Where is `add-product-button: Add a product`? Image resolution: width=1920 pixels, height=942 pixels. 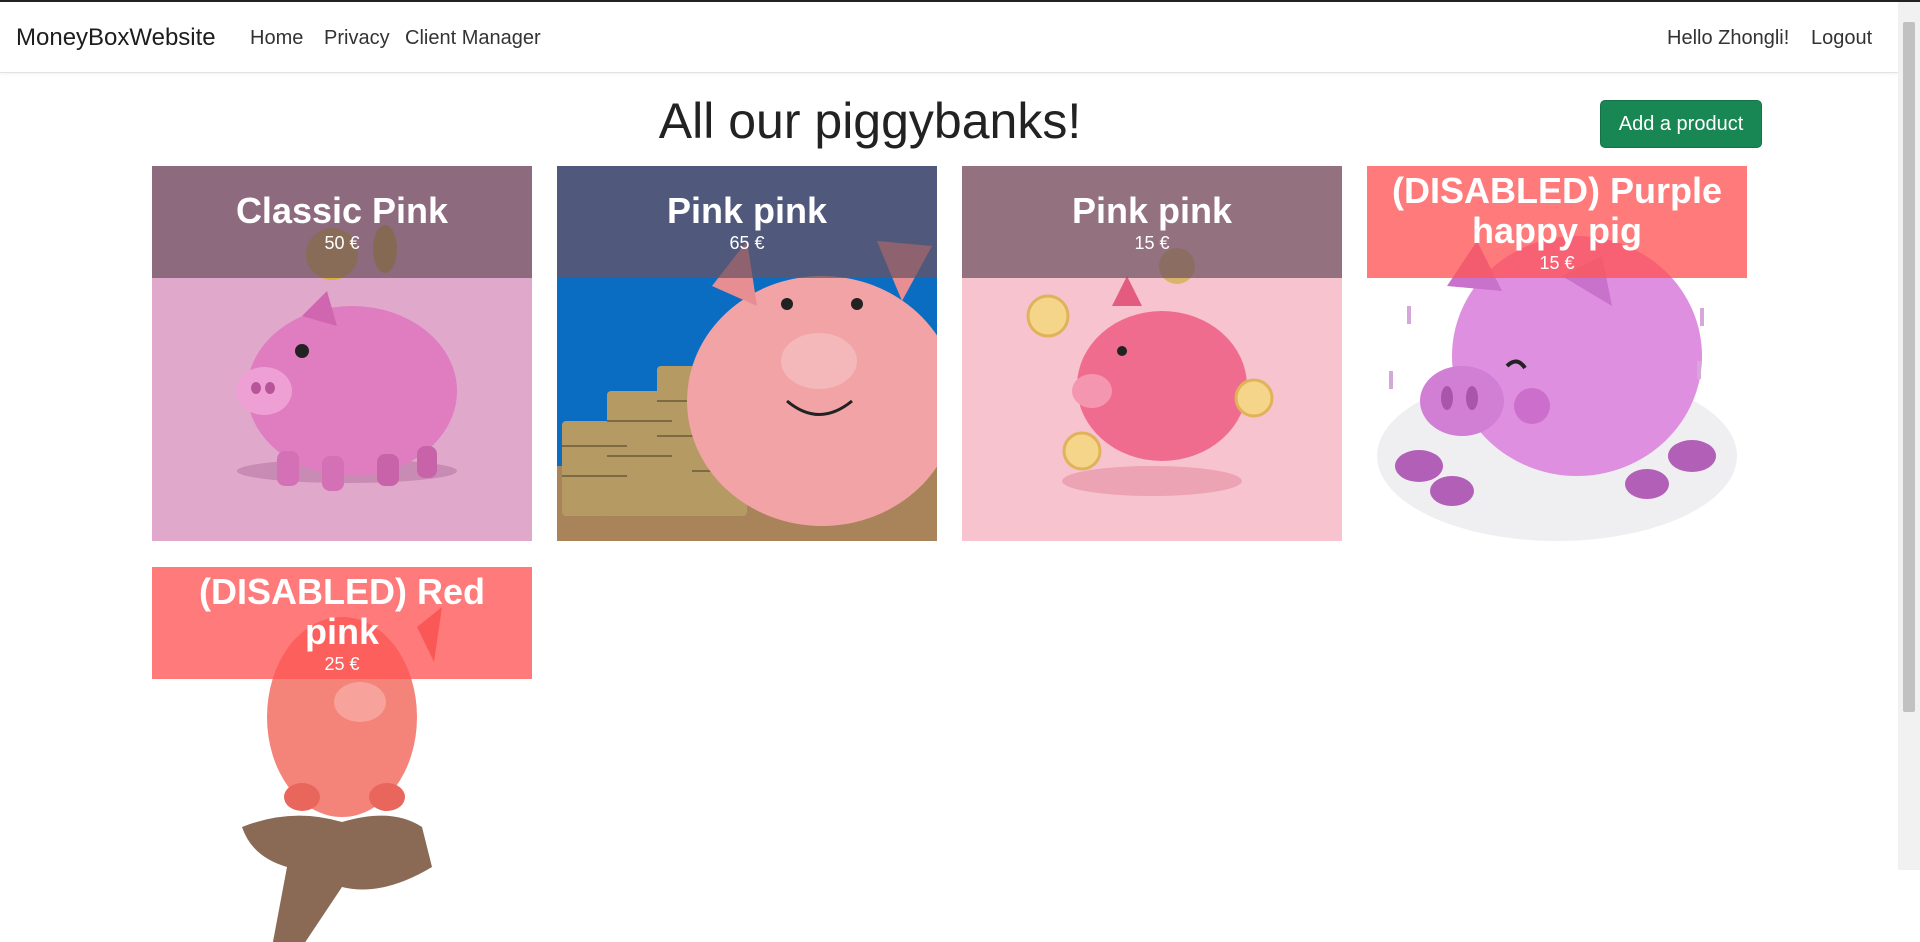
add-product-button: Add a product is located at coordinates (1681, 124).